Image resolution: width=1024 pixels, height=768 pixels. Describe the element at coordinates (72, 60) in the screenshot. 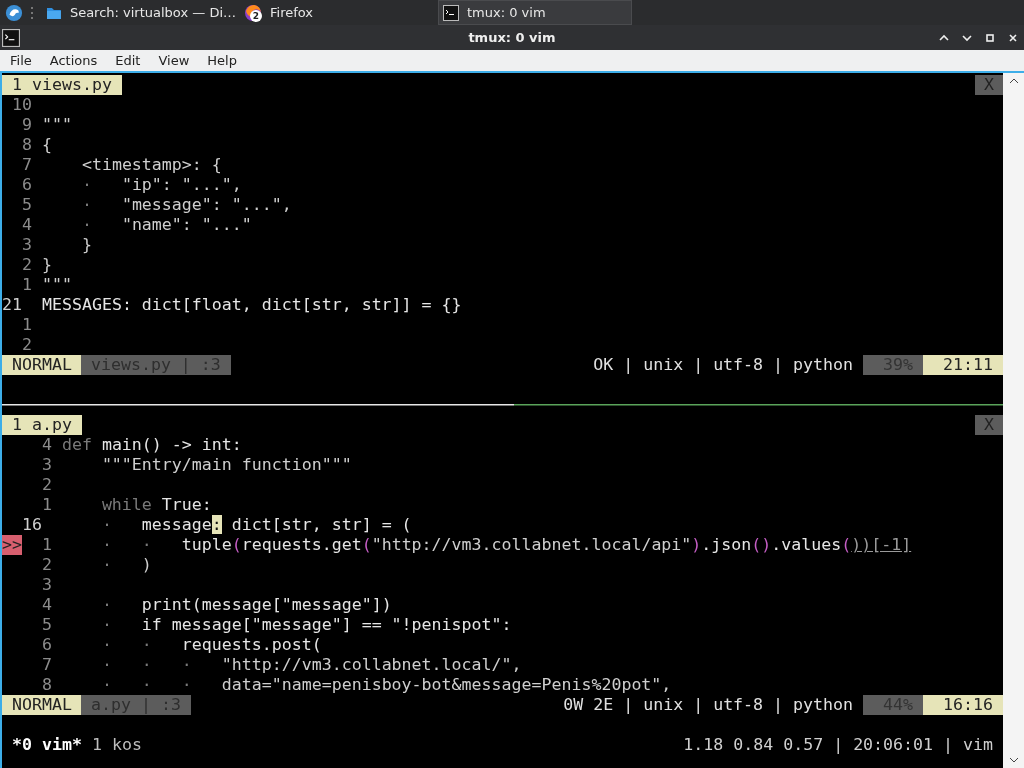

I see `menu-item: Actions` at that location.